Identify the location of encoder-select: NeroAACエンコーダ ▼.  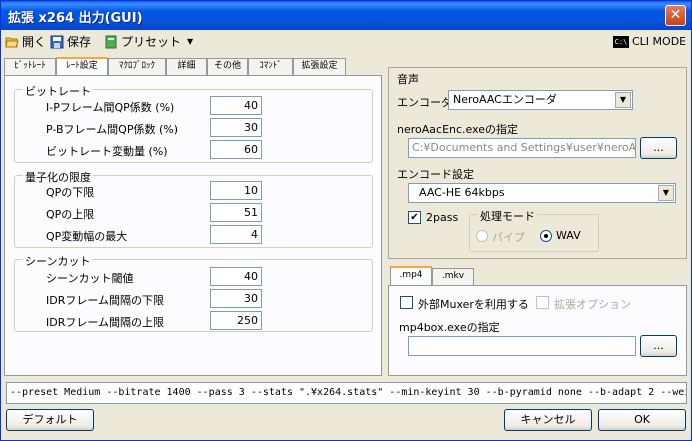
(540, 100).